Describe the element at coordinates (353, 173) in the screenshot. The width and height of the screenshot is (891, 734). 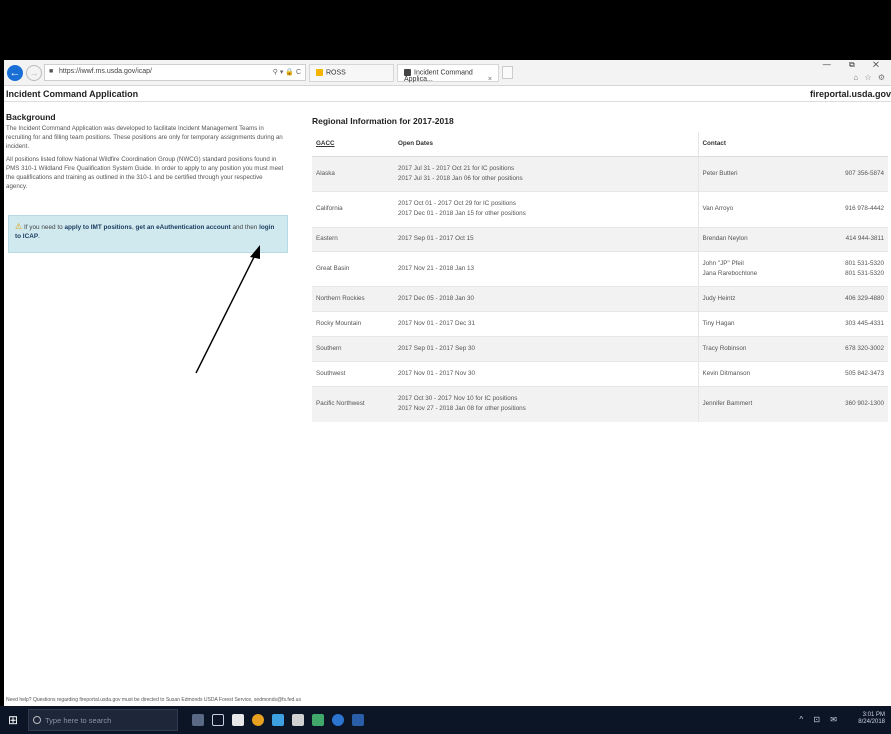
I see `cell-gacc: Alaska` at that location.